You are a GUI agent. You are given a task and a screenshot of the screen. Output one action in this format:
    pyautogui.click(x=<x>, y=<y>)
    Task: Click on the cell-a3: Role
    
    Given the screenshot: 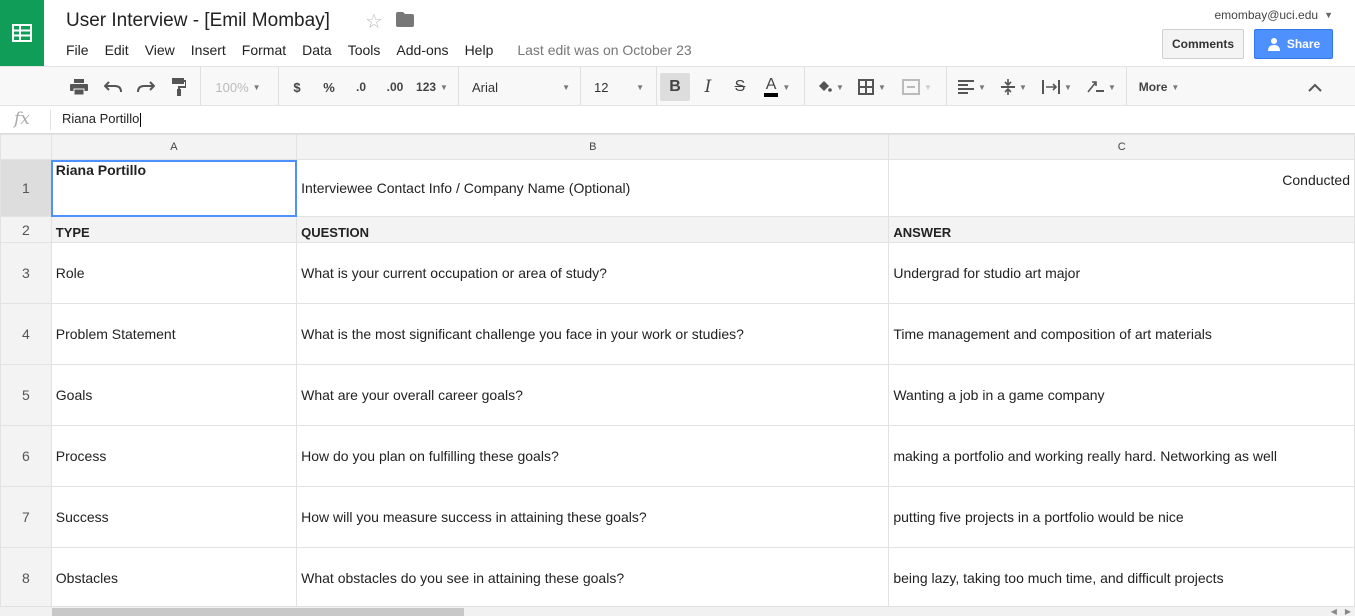 What is the action you would take?
    pyautogui.click(x=174, y=273)
    